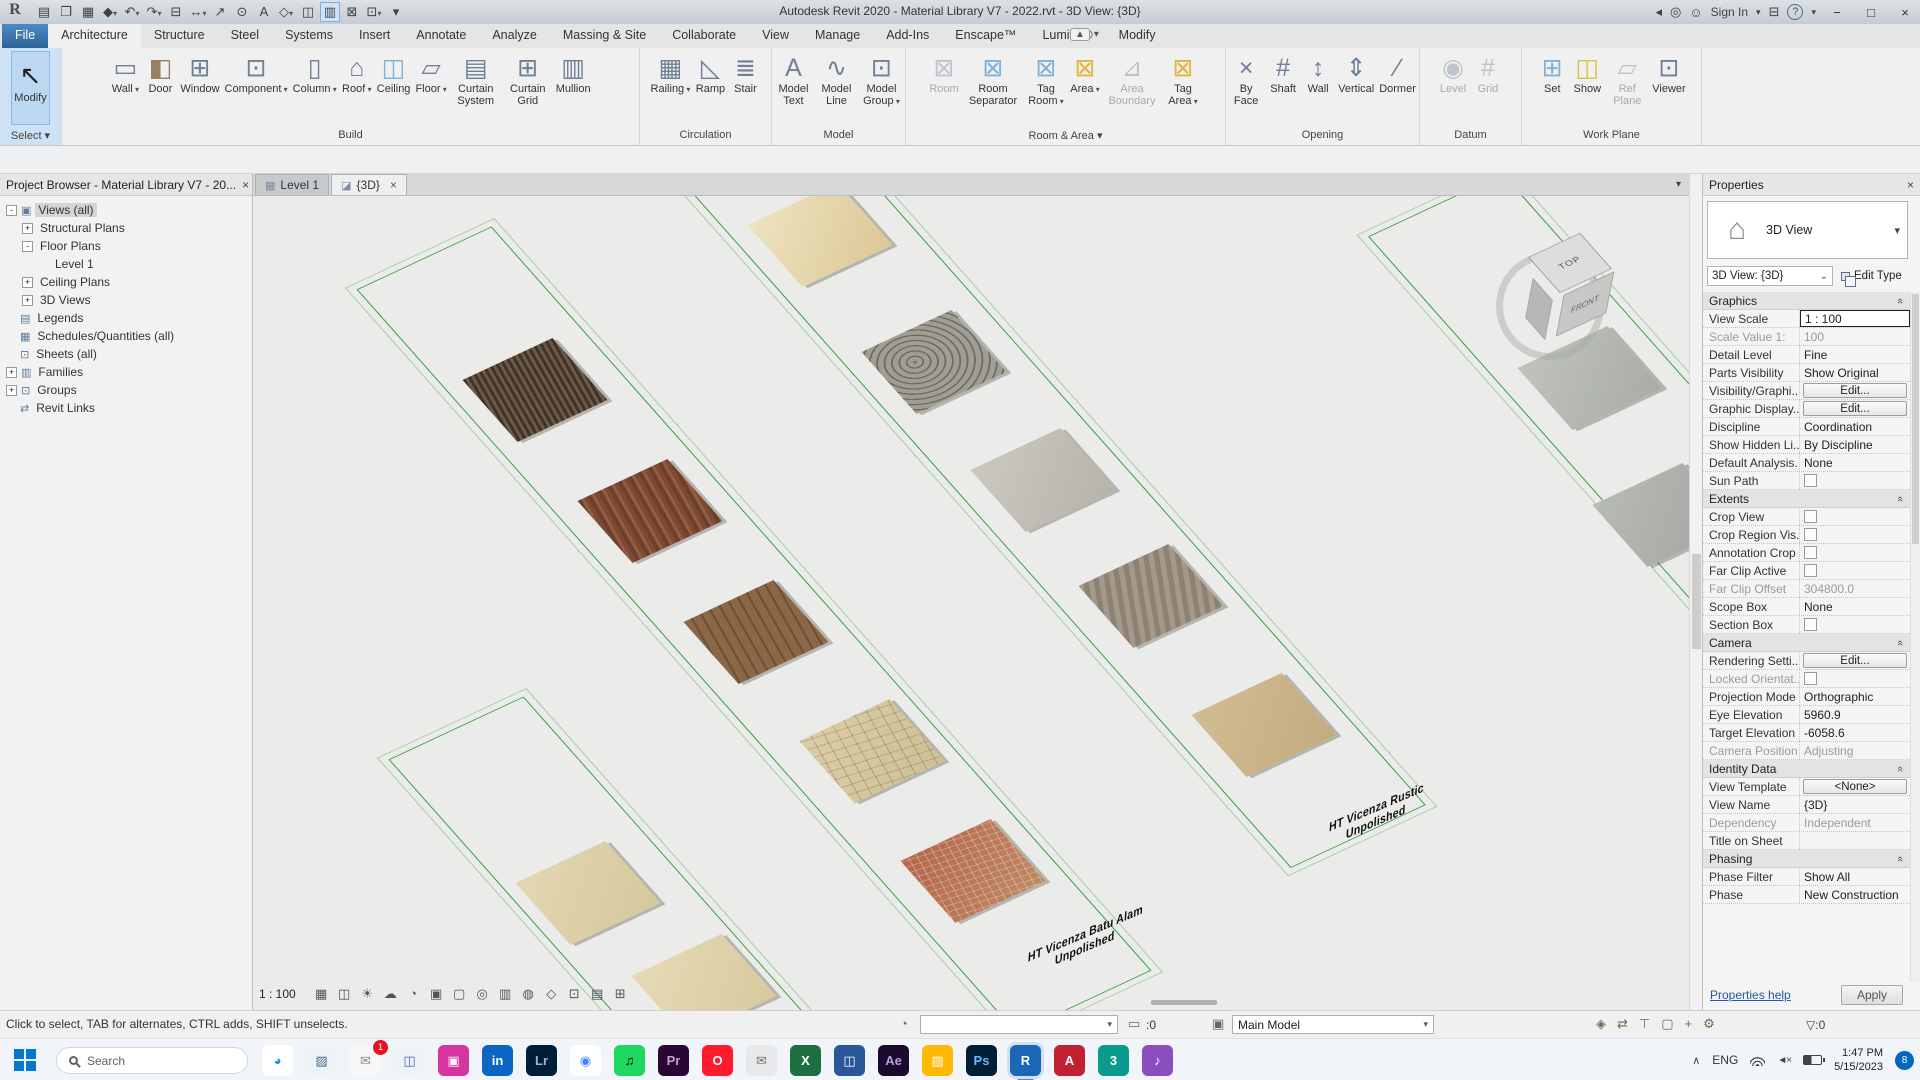 This screenshot has width=1920, height=1080. I want to click on taskbar-app-icon: ◉, so click(585, 1060).